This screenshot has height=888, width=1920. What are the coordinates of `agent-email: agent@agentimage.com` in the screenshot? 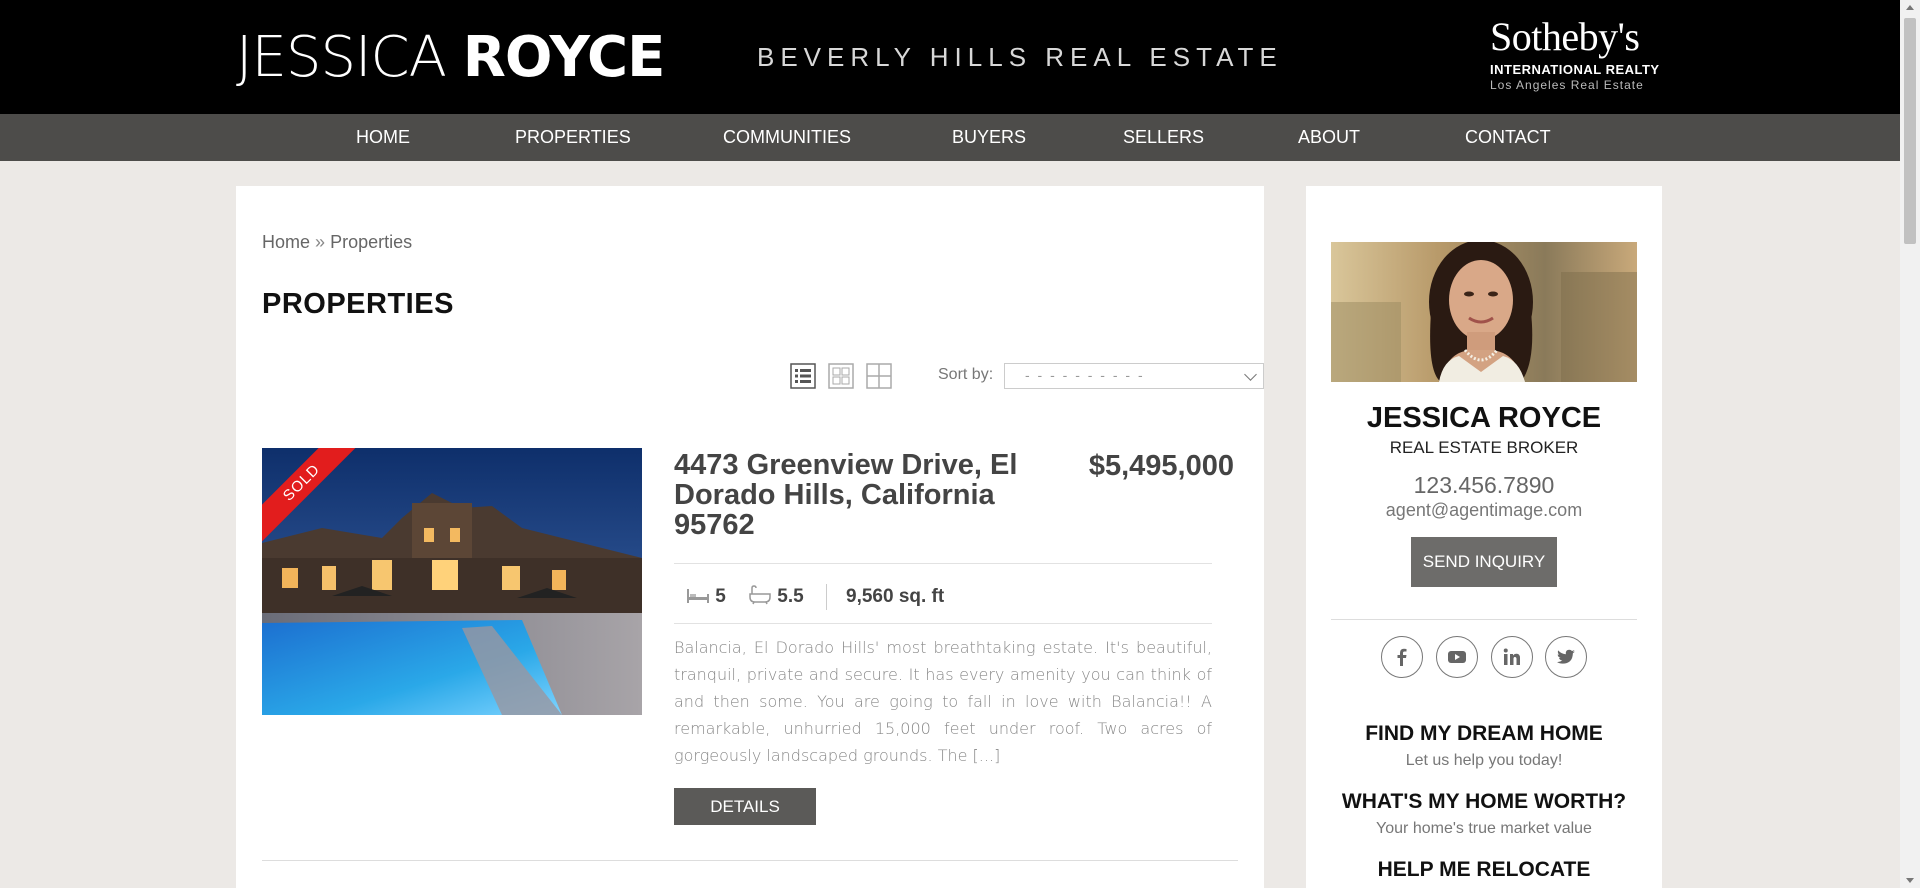 It's located at (1484, 510).